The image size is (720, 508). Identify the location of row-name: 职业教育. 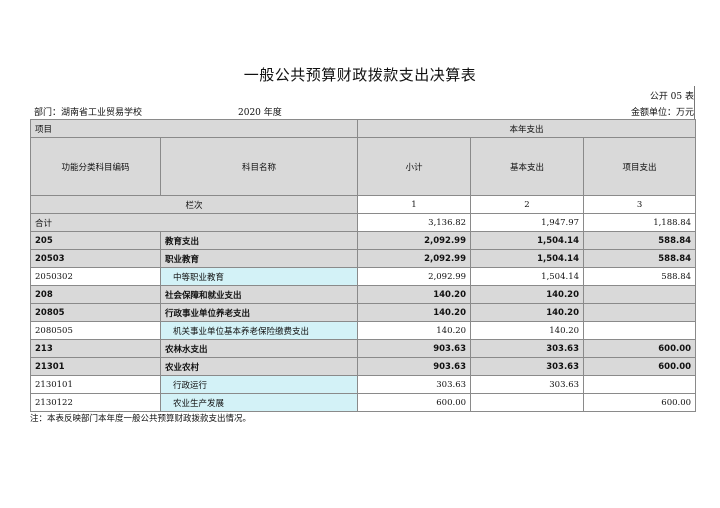
(259, 258).